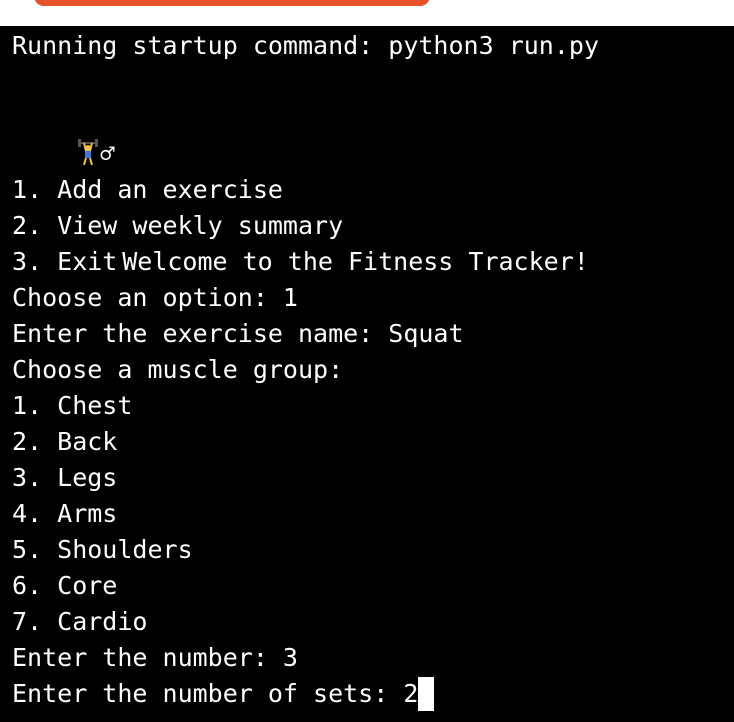 This screenshot has width=734, height=722. Describe the element at coordinates (80, 621) in the screenshot. I see `muscle-option-cardio: 7. Cardio` at that location.